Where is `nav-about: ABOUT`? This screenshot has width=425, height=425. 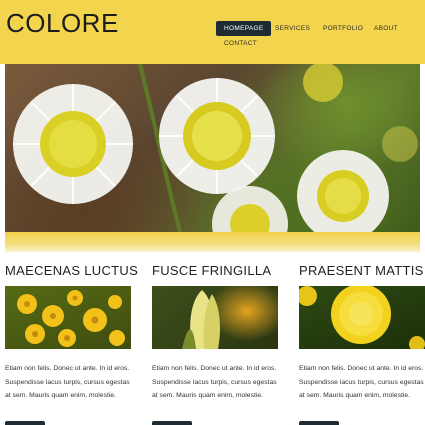
nav-about: ABOUT is located at coordinates (386, 28).